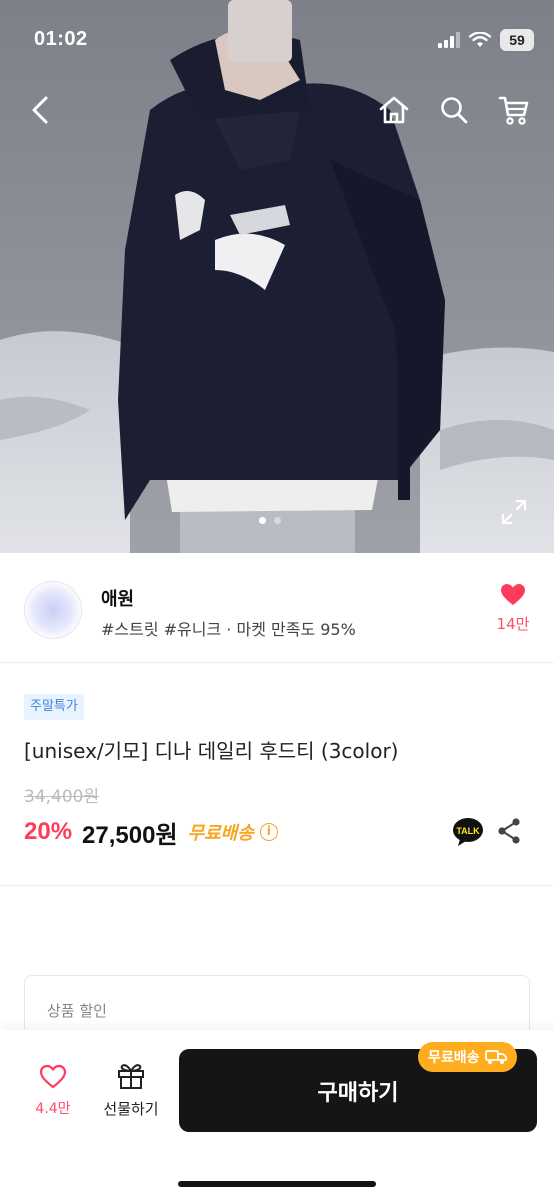 The width and height of the screenshot is (554, 1200). I want to click on share-icon, so click(509, 831).